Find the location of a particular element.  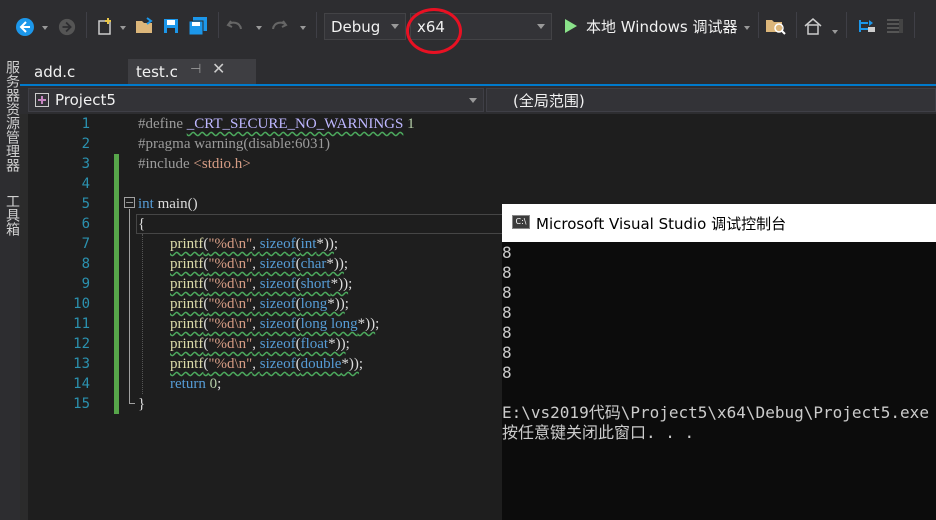

run-dropdown-icon is located at coordinates (747, 28).